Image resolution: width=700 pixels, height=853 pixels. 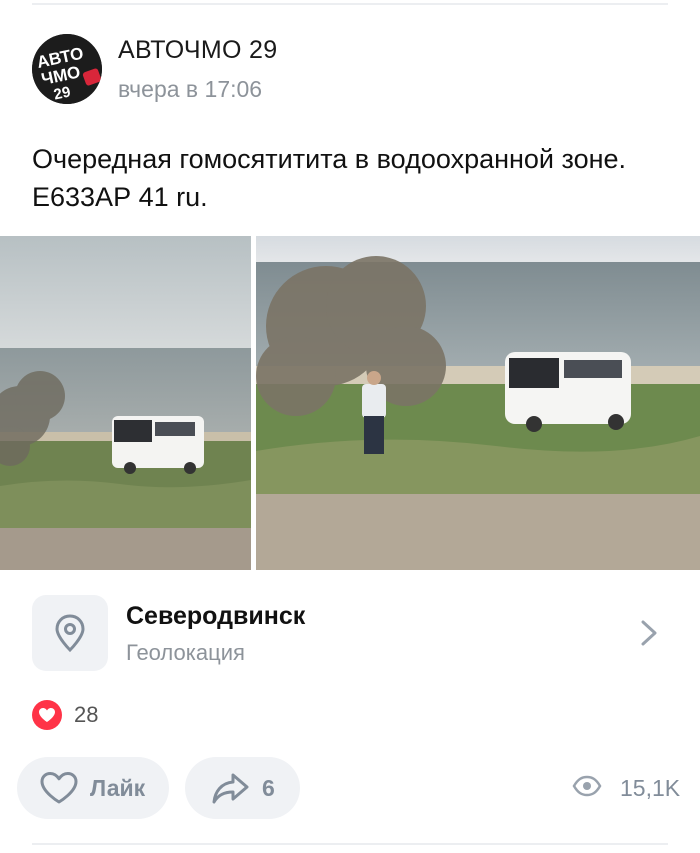 I want to click on location-pin-icon, so click(x=70, y=633).